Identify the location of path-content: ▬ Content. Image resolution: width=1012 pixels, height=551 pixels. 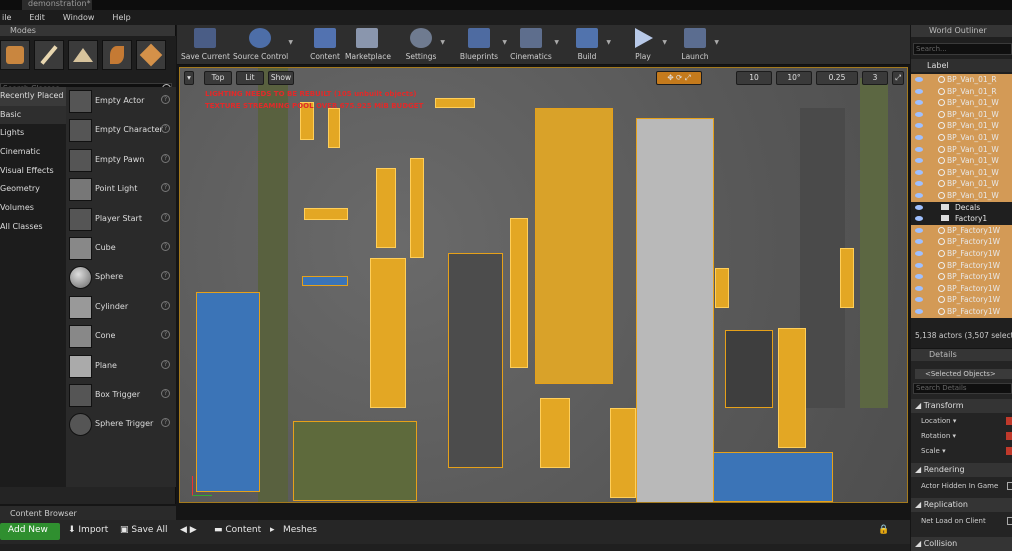
(237, 530).